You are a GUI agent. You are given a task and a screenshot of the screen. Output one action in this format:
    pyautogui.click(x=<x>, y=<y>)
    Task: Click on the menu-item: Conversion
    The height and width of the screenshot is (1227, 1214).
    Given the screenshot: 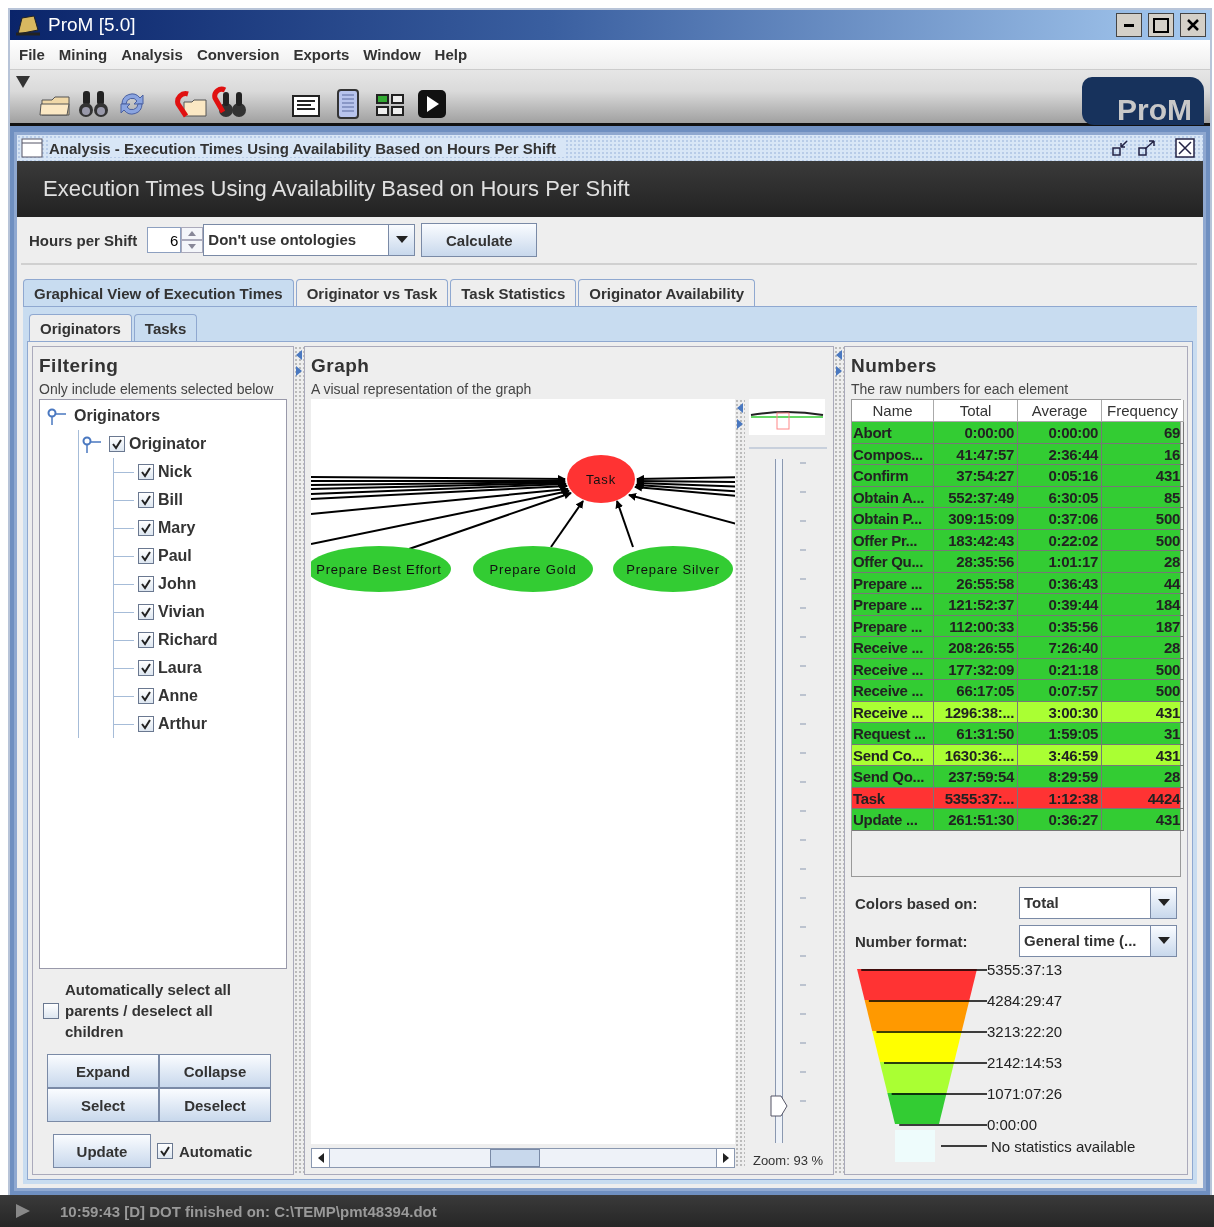 What is the action you would take?
    pyautogui.click(x=238, y=54)
    